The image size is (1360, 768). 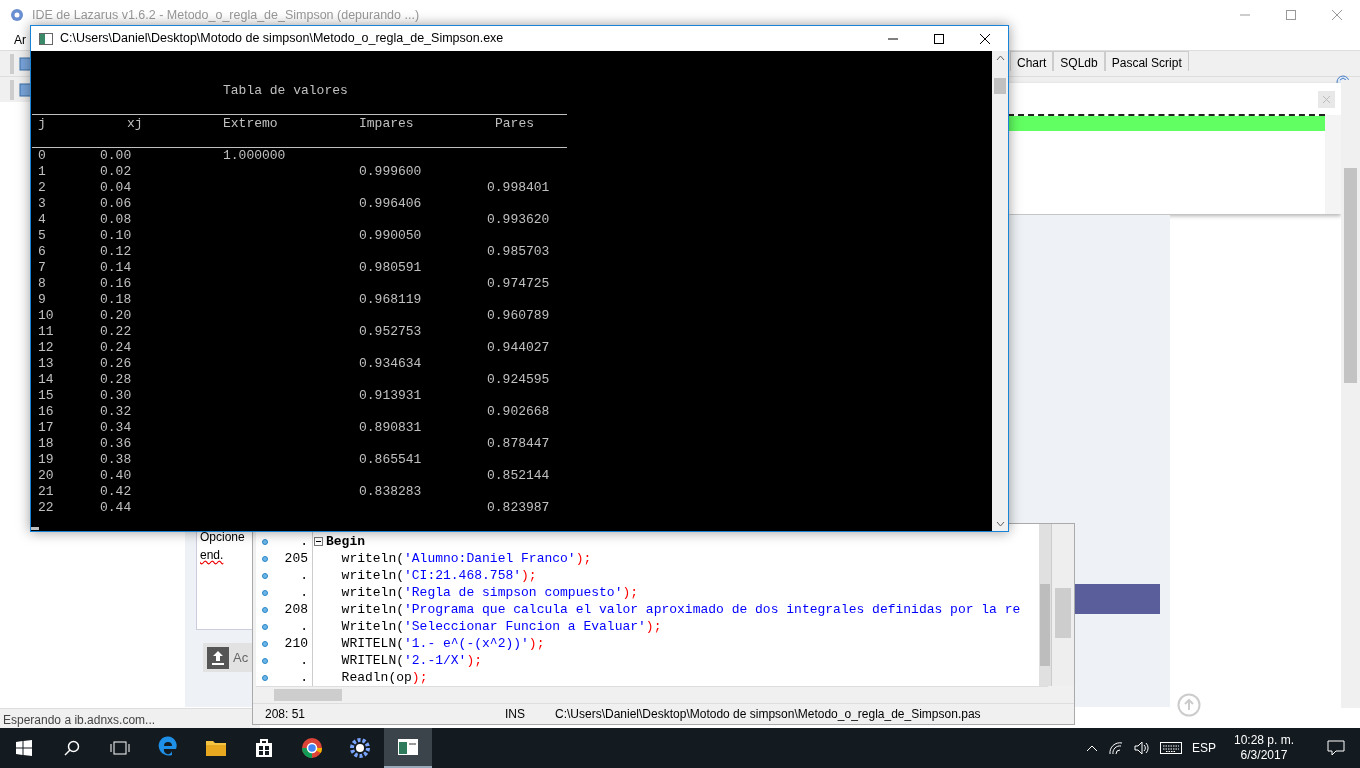 What do you see at coordinates (116, 268) in the screenshot?
I see `table-cell-text: 0.14` at bounding box center [116, 268].